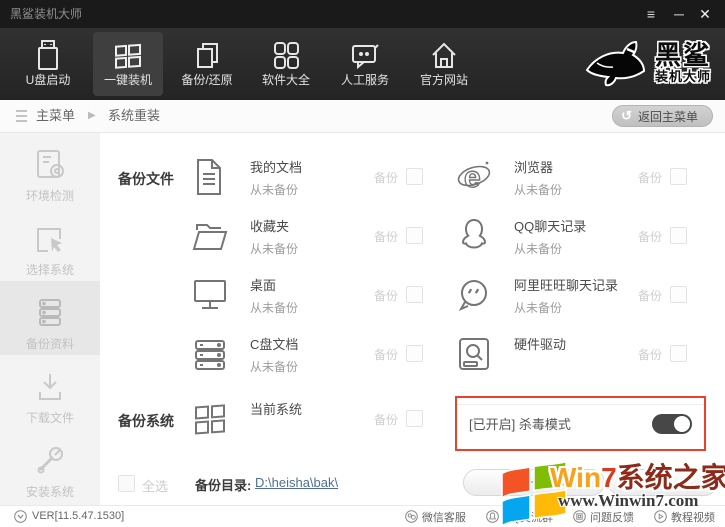  Describe the element at coordinates (684, 517) in the screenshot. I see `video-tutorial-link: 教程视频` at that location.